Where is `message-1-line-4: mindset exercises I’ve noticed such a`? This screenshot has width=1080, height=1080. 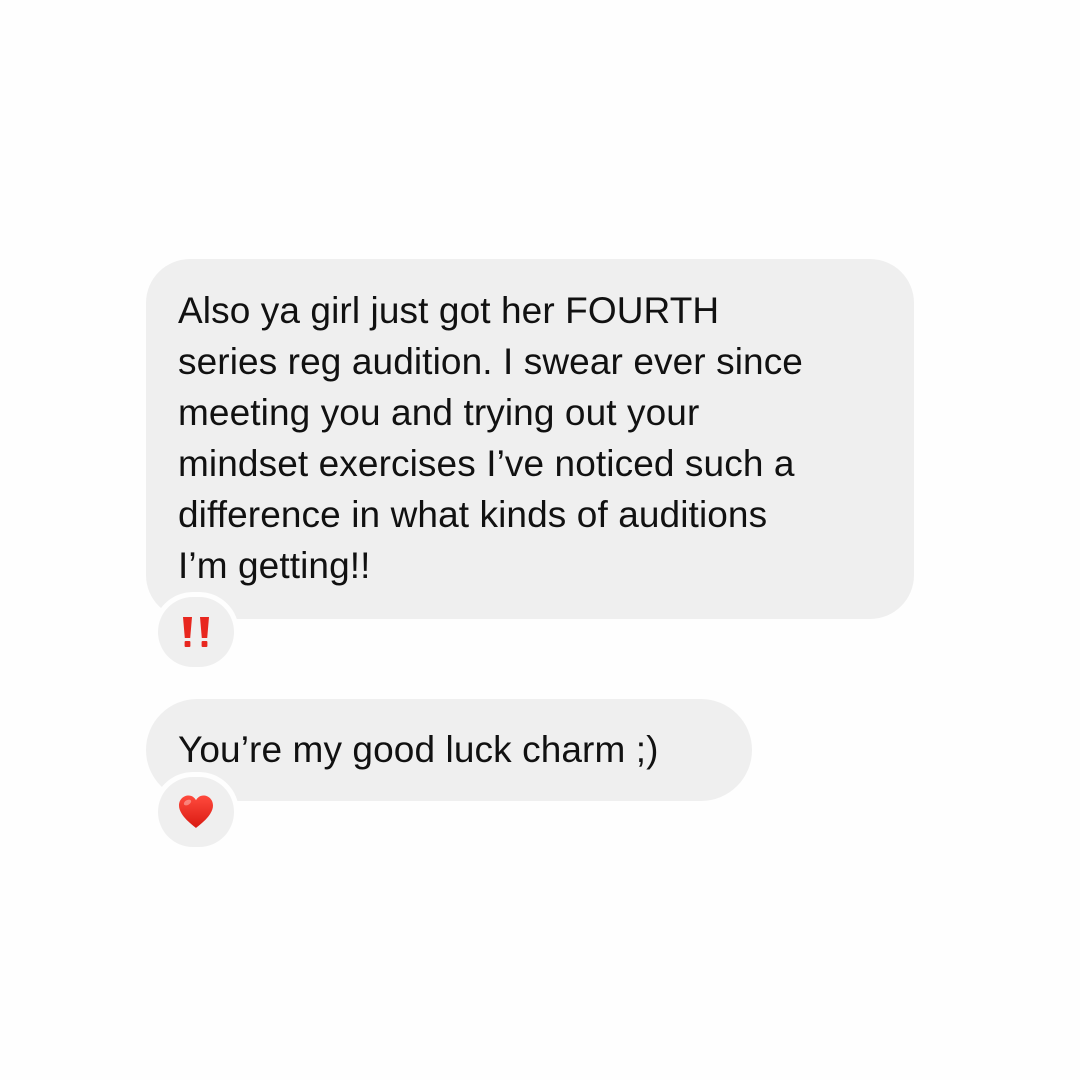 message-1-line-4: mindset exercises I’ve noticed such a is located at coordinates (486, 463).